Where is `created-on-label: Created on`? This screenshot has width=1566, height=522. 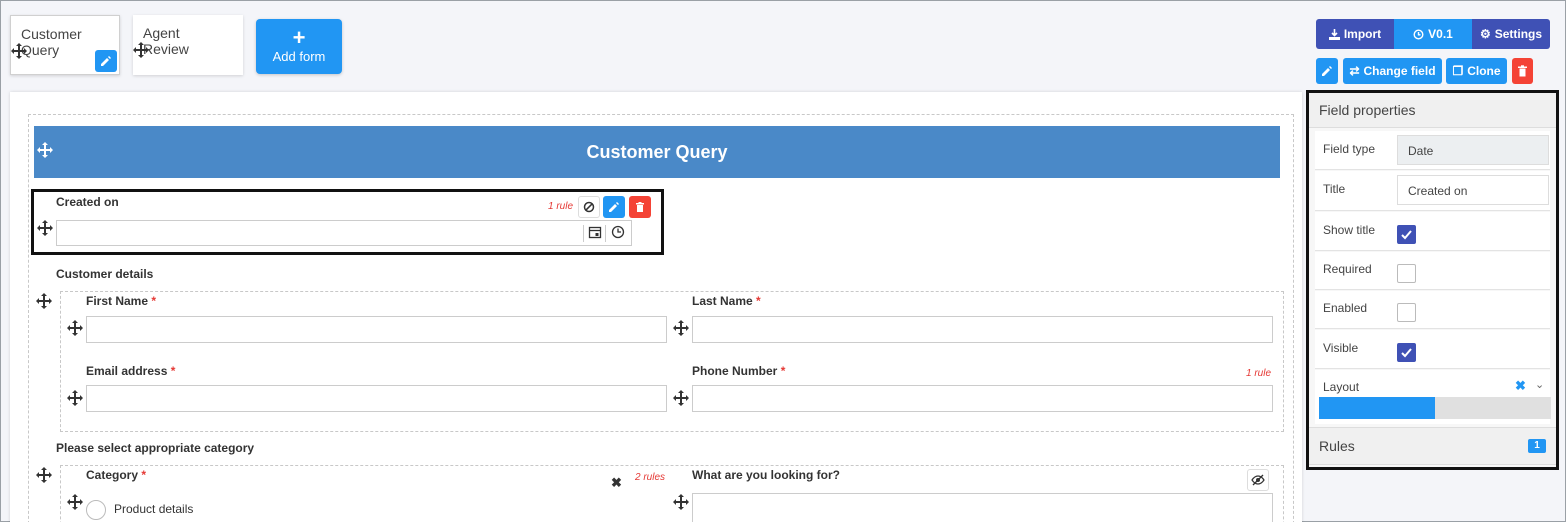
created-on-label: Created on is located at coordinates (87, 202).